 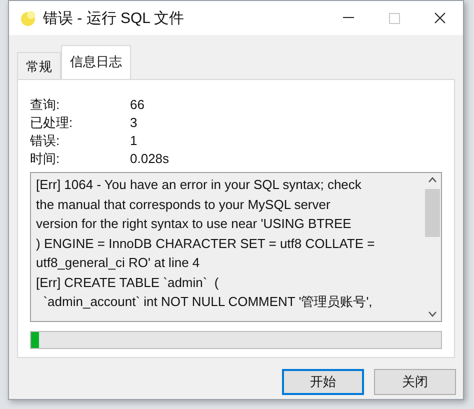 What do you see at coordinates (45, 105) in the screenshot?
I see `stat-label: 查询:` at bounding box center [45, 105].